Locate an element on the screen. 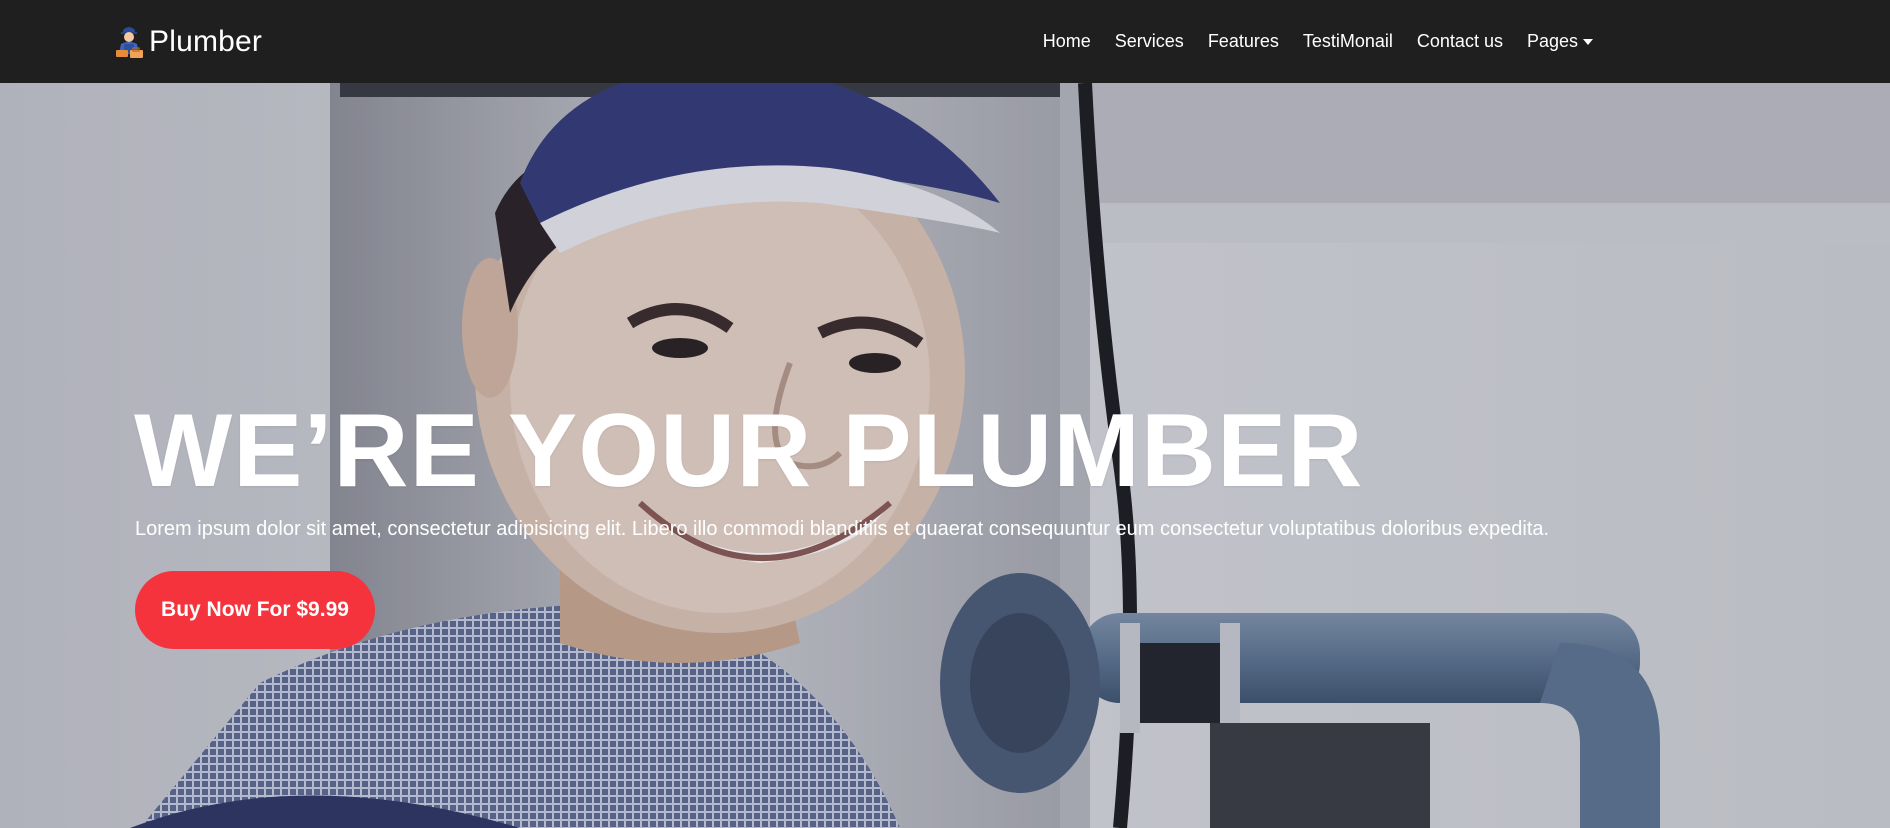 Image resolution: width=1890 pixels, height=828 pixels. nav-item-services: Services is located at coordinates (1149, 41).